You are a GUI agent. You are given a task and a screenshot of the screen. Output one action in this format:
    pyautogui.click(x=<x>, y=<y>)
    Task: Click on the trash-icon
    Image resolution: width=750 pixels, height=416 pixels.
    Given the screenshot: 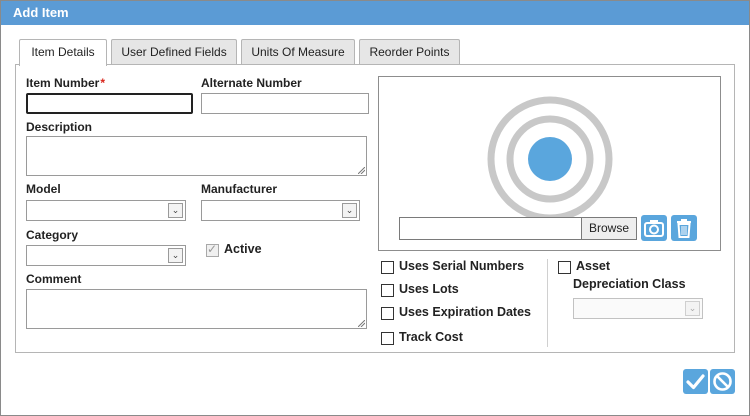 What is the action you would take?
    pyautogui.click(x=684, y=228)
    